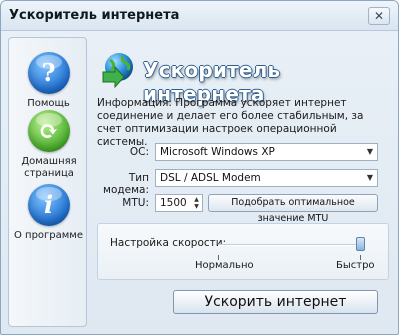  What do you see at coordinates (199, 16) in the screenshot?
I see `title-bar: Ускоритель интернета ✕` at bounding box center [199, 16].